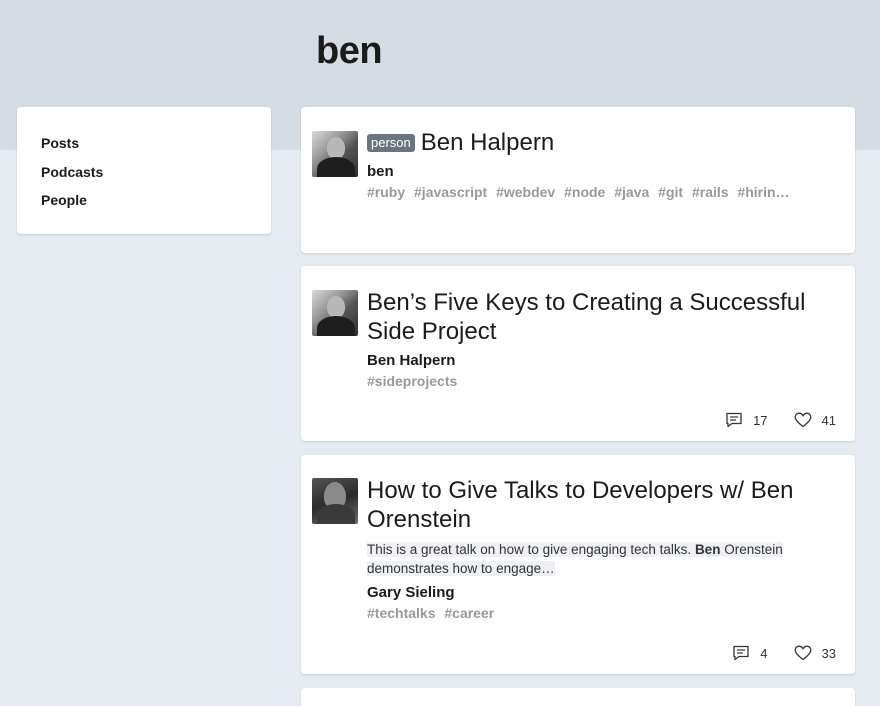 This screenshot has width=880, height=706. What do you see at coordinates (815, 653) in the screenshot?
I see `reactions-count: 33` at bounding box center [815, 653].